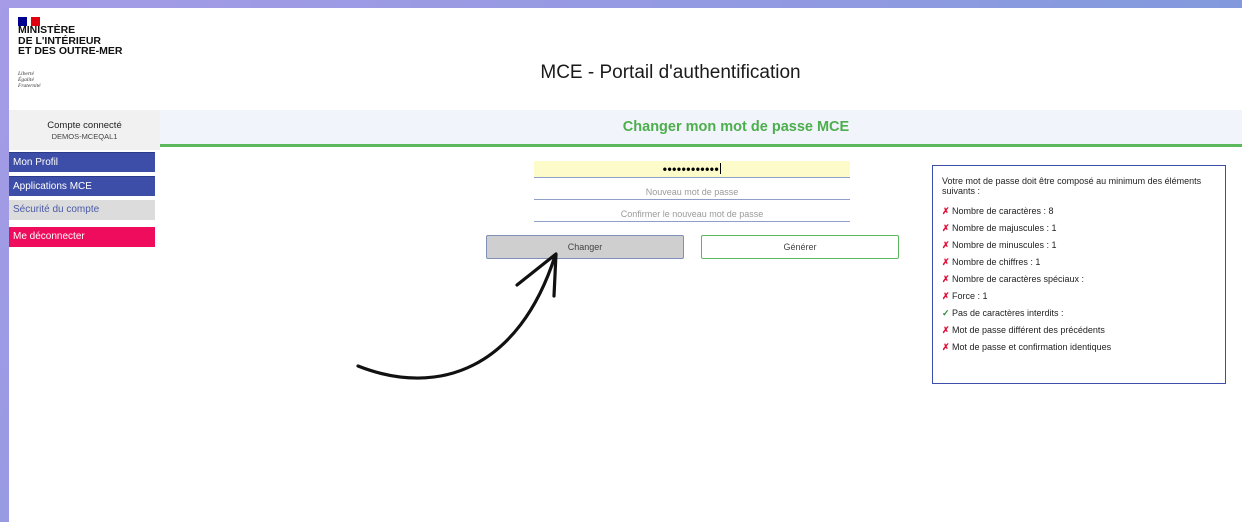  I want to click on french-flag-icon, so click(31, 19).